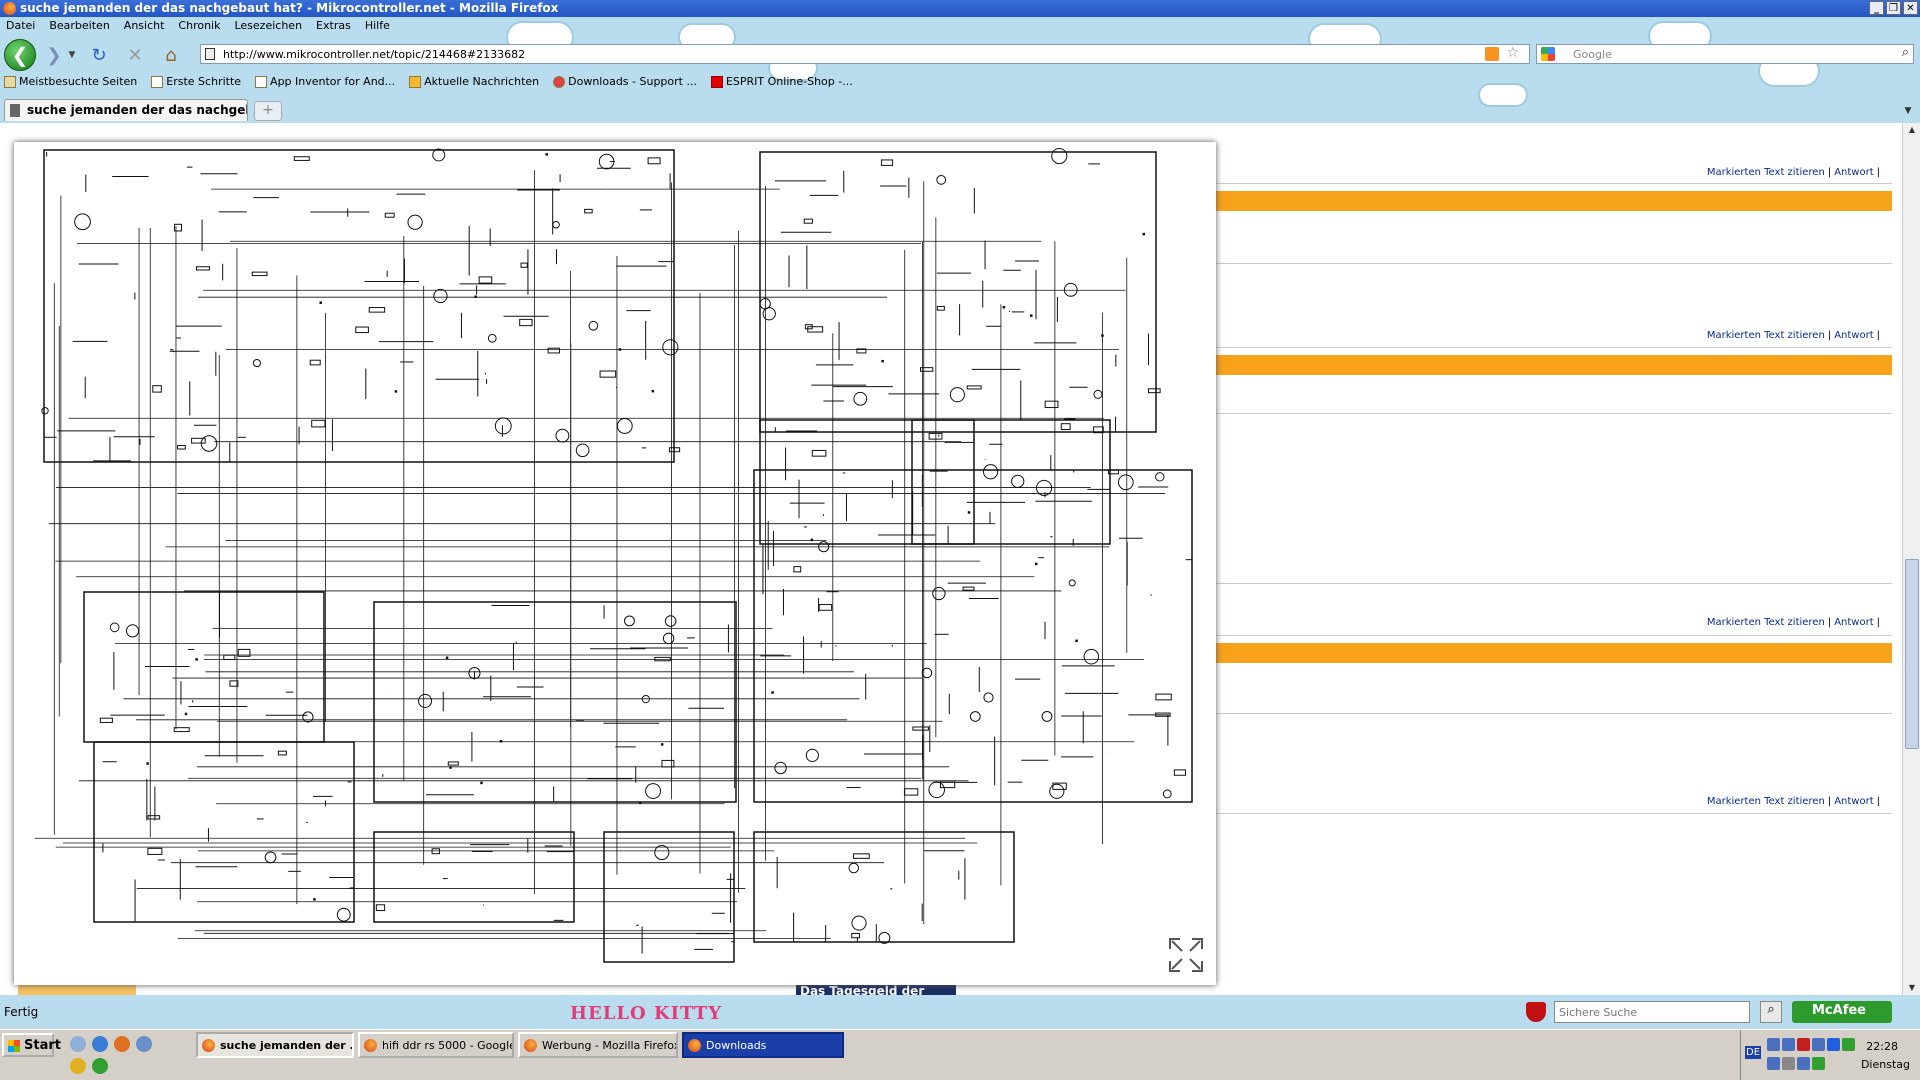 Image resolution: width=1920 pixels, height=1080 pixels. Describe the element at coordinates (99, 55) in the screenshot. I see `reload-icon: ↻` at that location.